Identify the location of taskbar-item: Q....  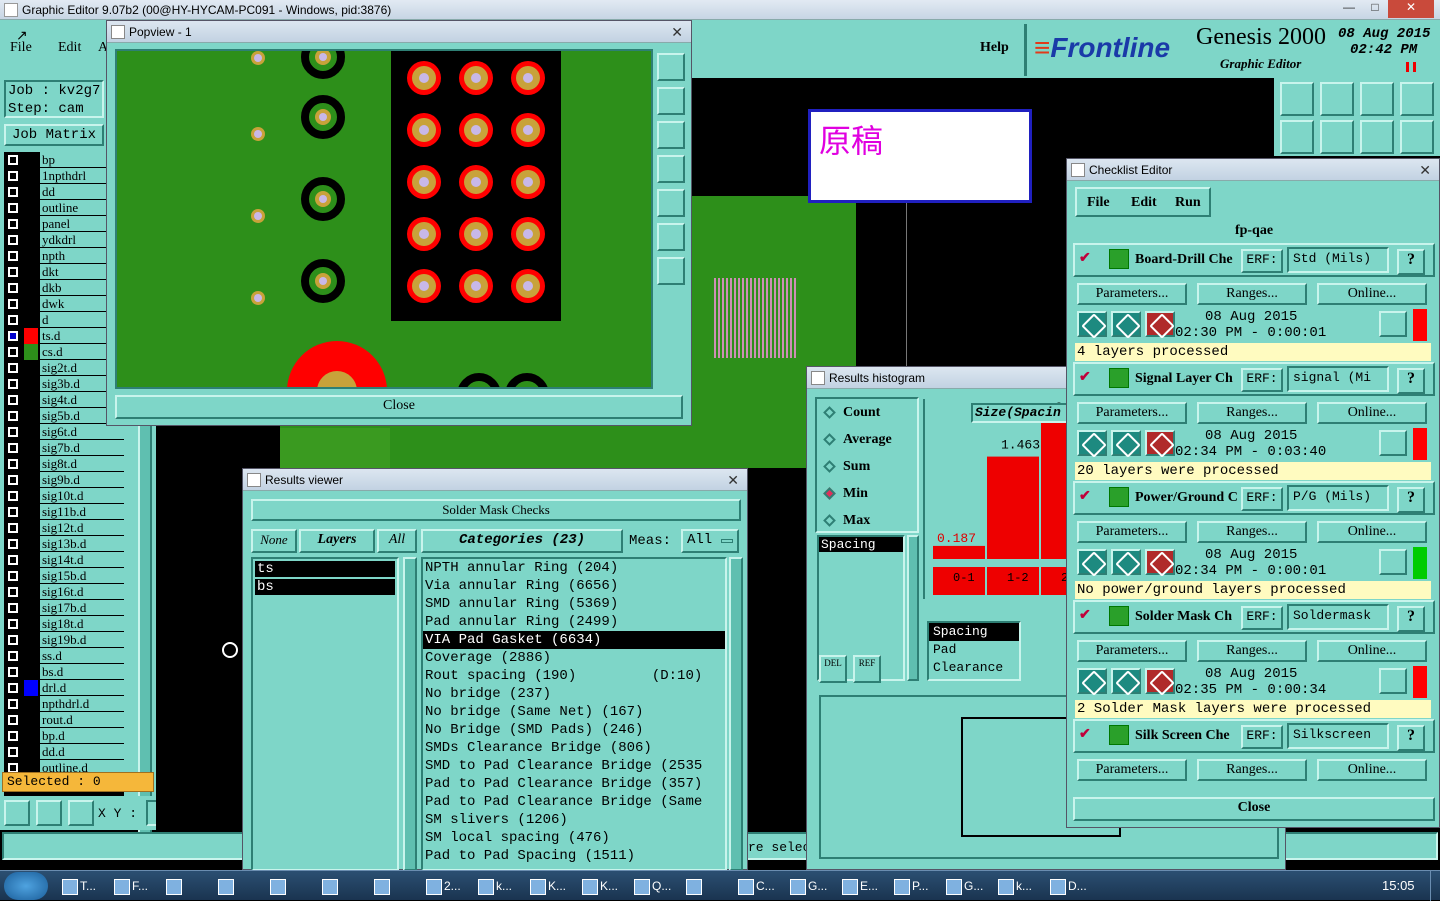
(655, 886).